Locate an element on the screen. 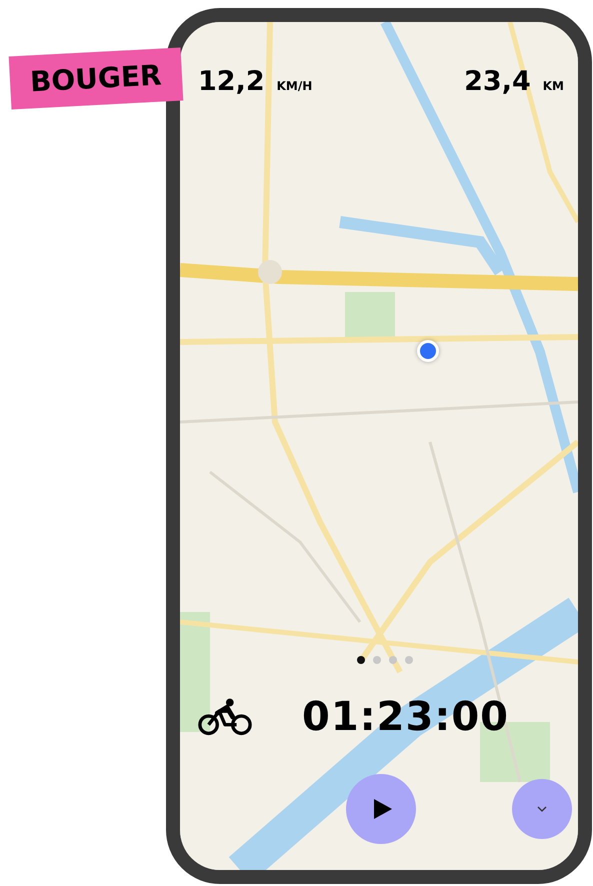 The height and width of the screenshot is (886, 593). speed-value: 12,2 is located at coordinates (231, 81).